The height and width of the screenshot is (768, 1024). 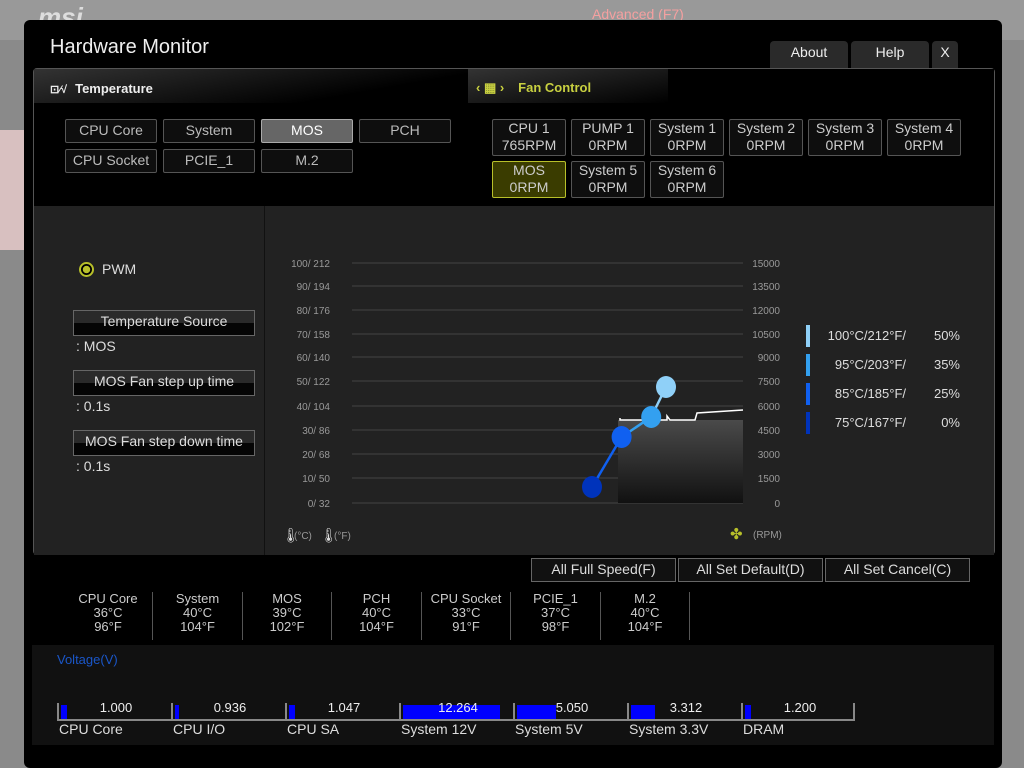 What do you see at coordinates (767, 535) in the screenshot?
I see `unit-rpm: (RPM)` at bounding box center [767, 535].